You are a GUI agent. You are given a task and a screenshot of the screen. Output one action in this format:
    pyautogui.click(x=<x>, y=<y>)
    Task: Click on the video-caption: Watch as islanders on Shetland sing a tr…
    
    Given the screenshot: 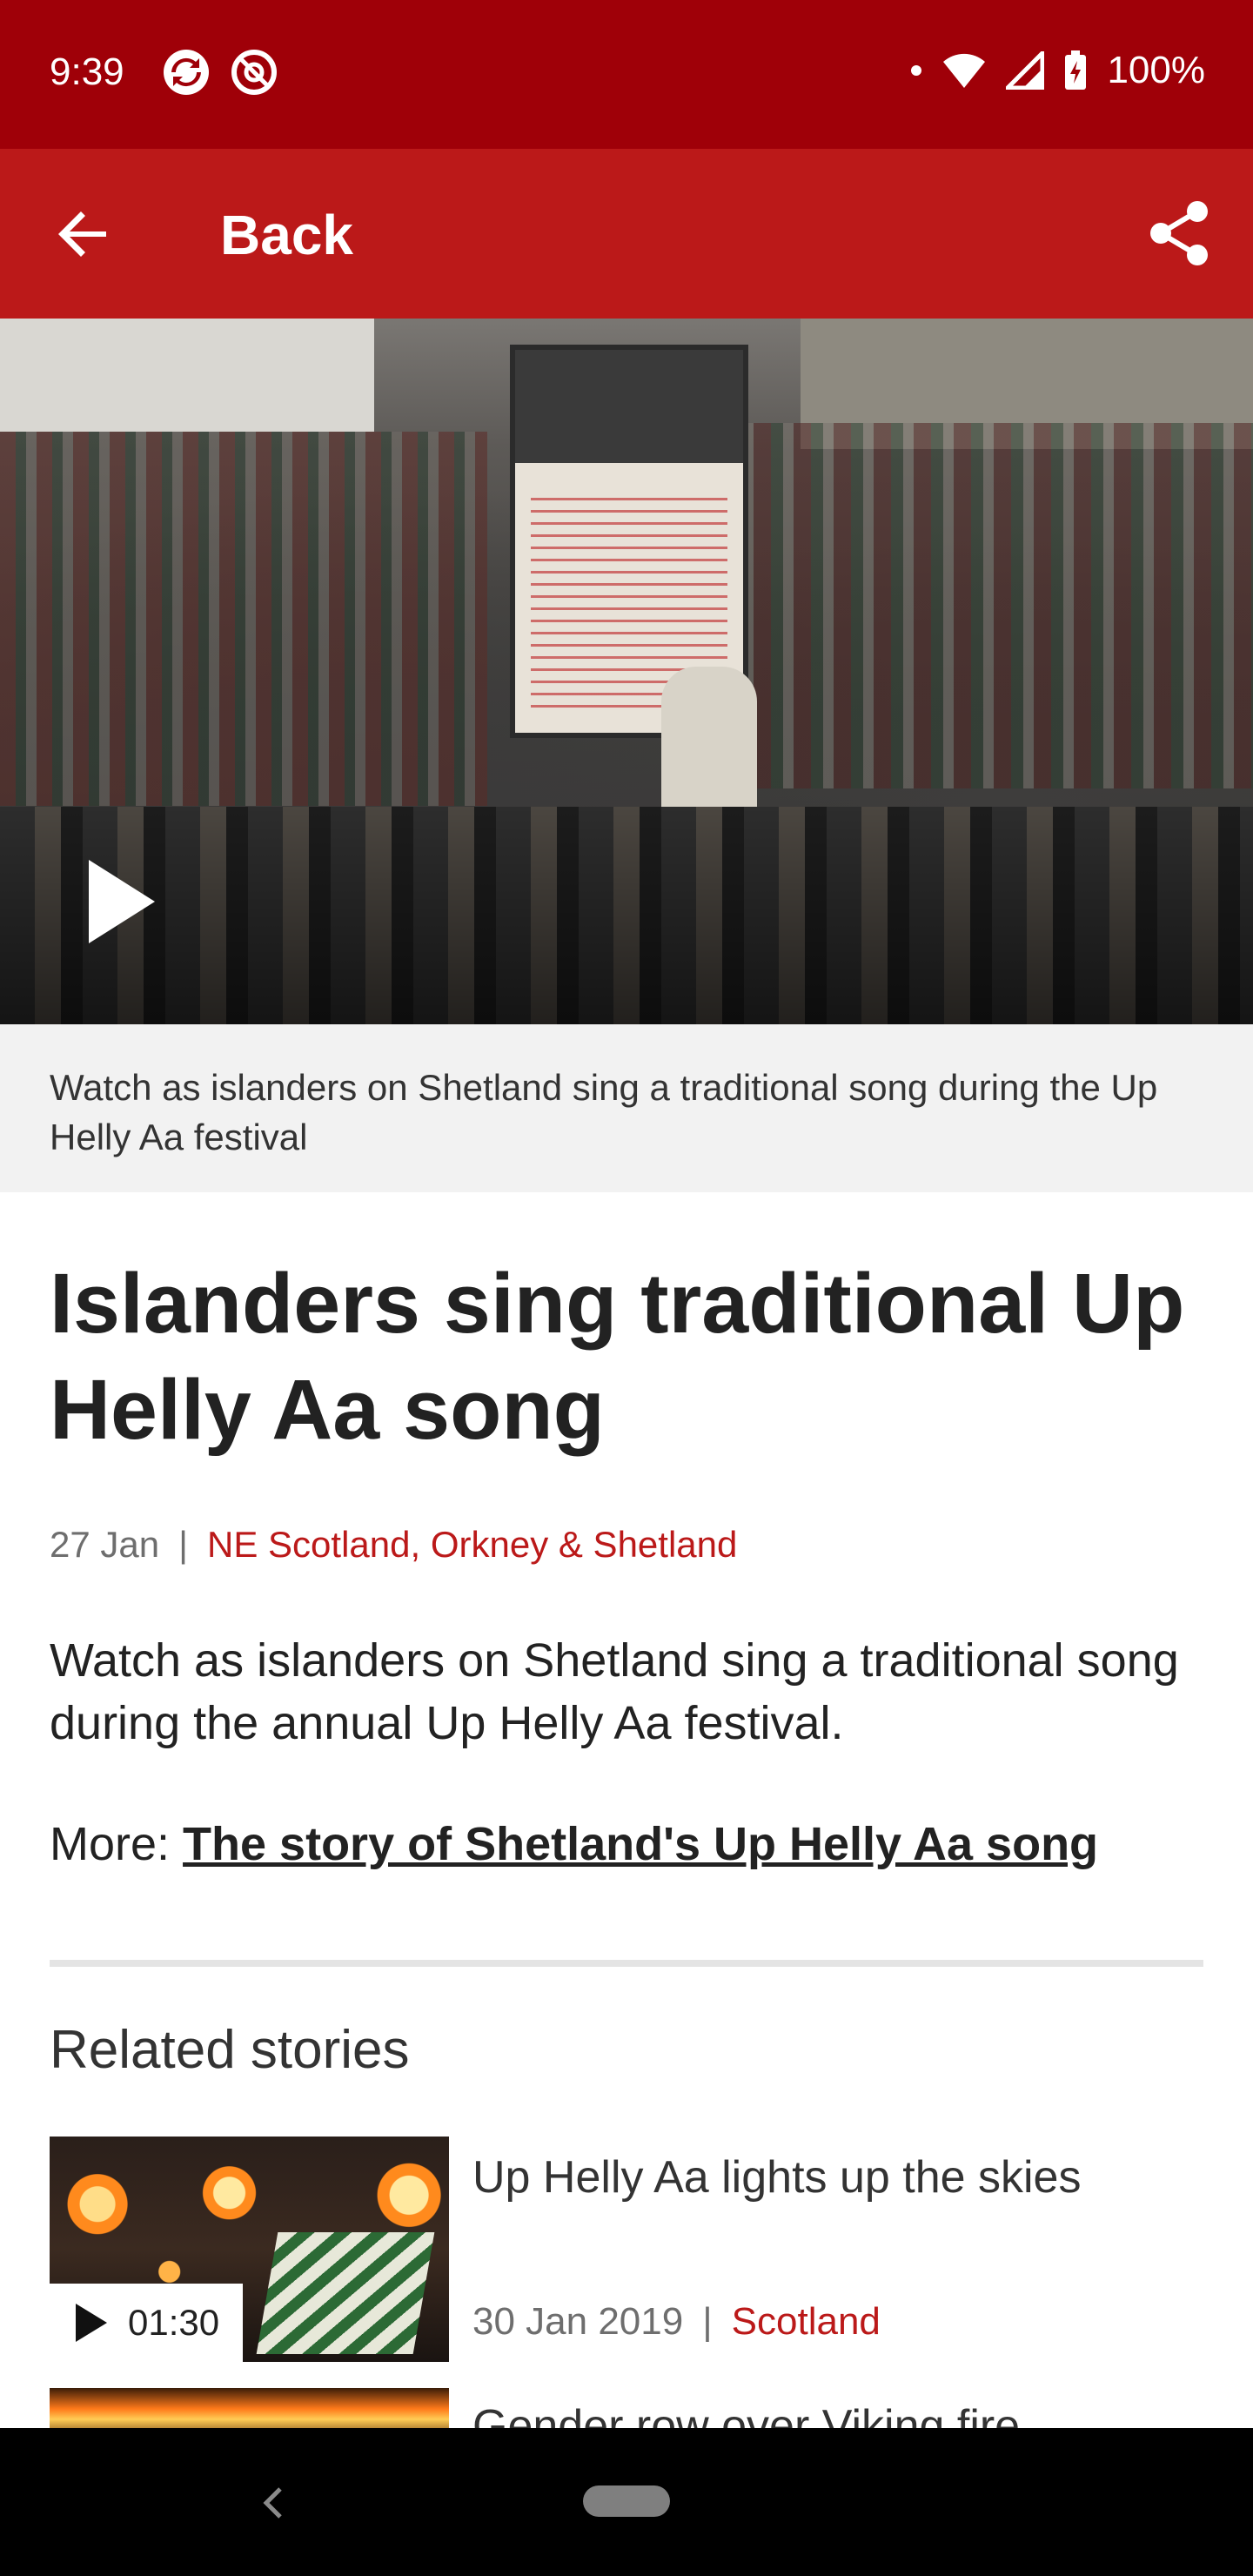 What is the action you would take?
    pyautogui.click(x=626, y=1108)
    